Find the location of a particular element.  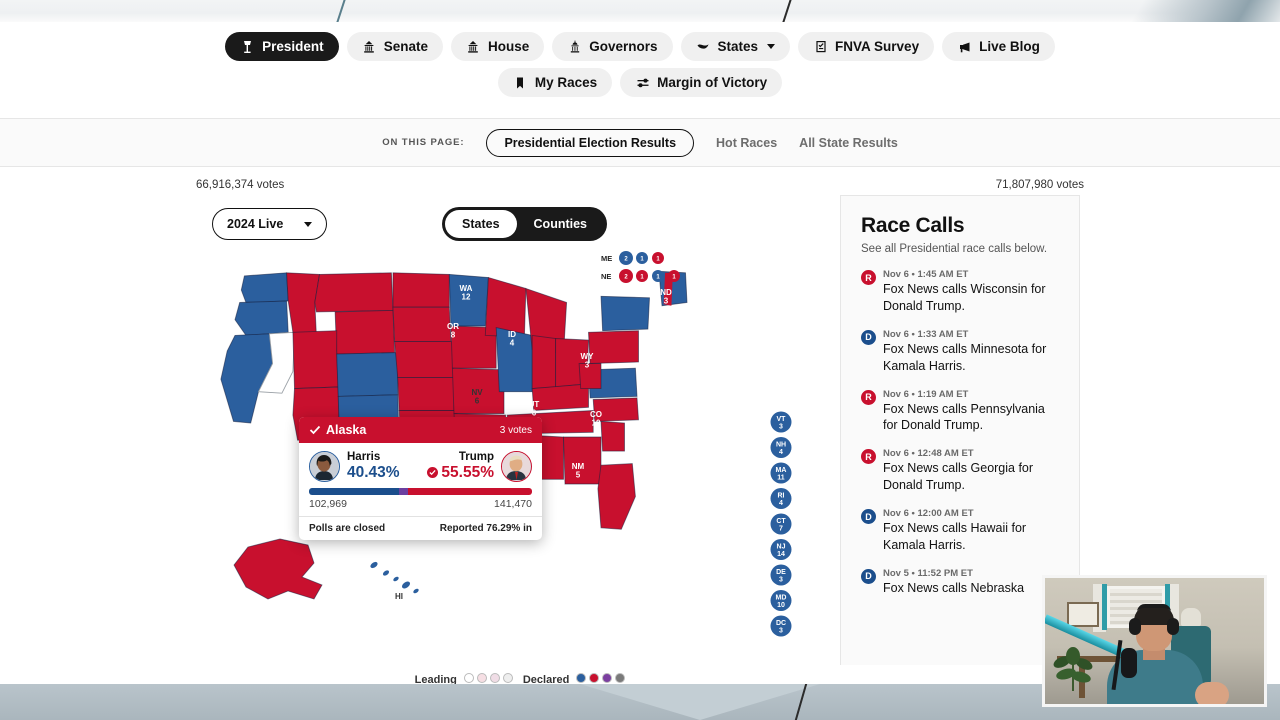

anchor-presidential-election-results: Presidential Election Results is located at coordinates (590, 142).